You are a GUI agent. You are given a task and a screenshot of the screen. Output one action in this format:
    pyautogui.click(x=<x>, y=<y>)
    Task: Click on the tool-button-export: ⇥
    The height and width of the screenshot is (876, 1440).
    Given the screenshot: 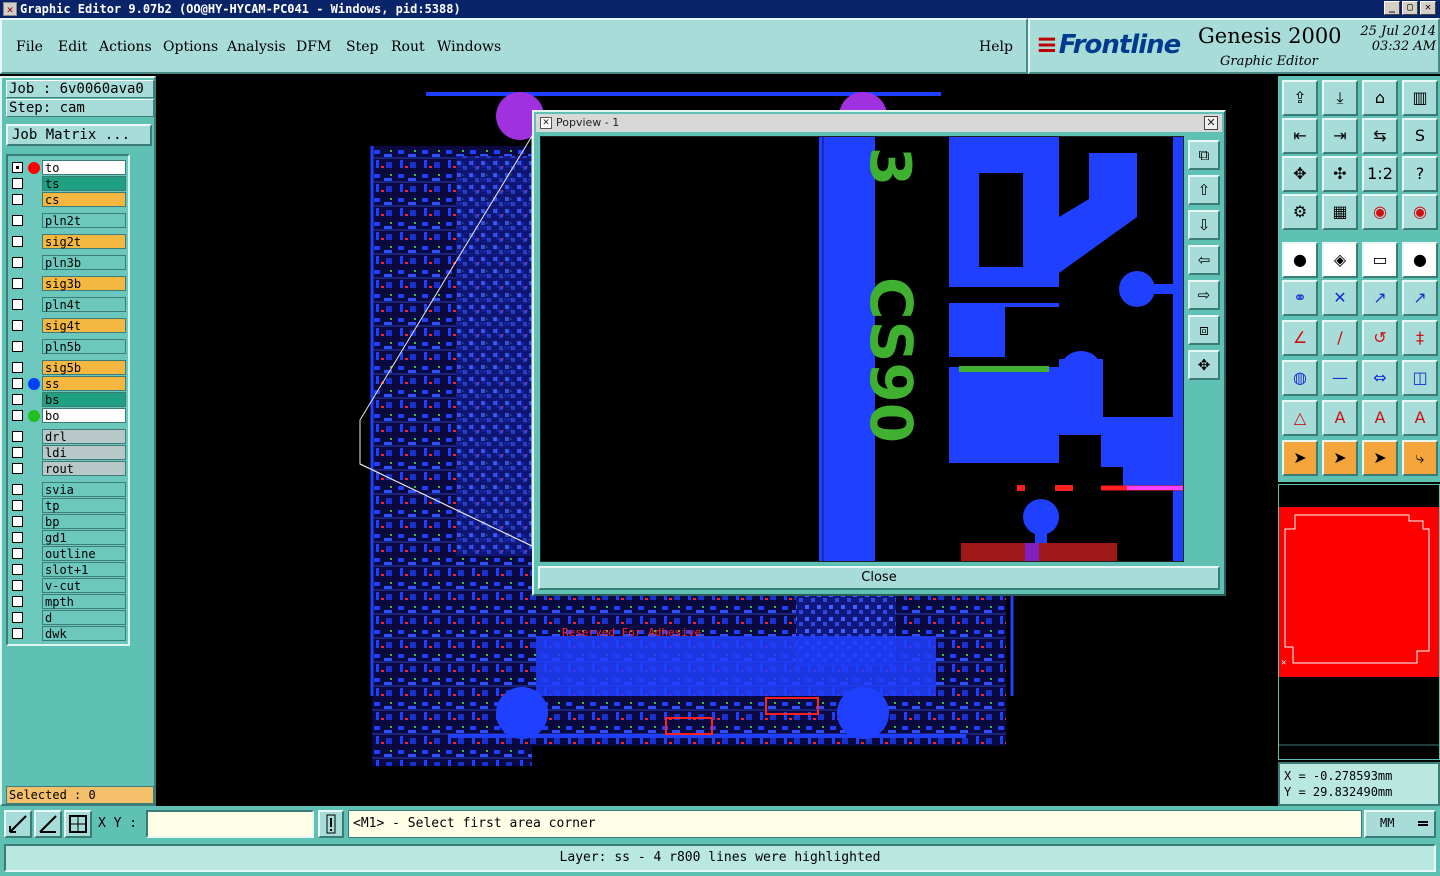 What is the action you would take?
    pyautogui.click(x=1340, y=136)
    